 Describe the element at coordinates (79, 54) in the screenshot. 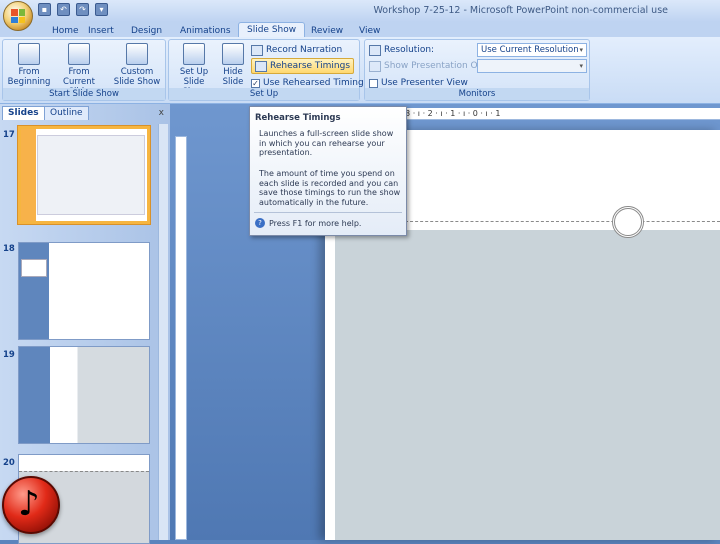

I see `from-current-icon` at that location.